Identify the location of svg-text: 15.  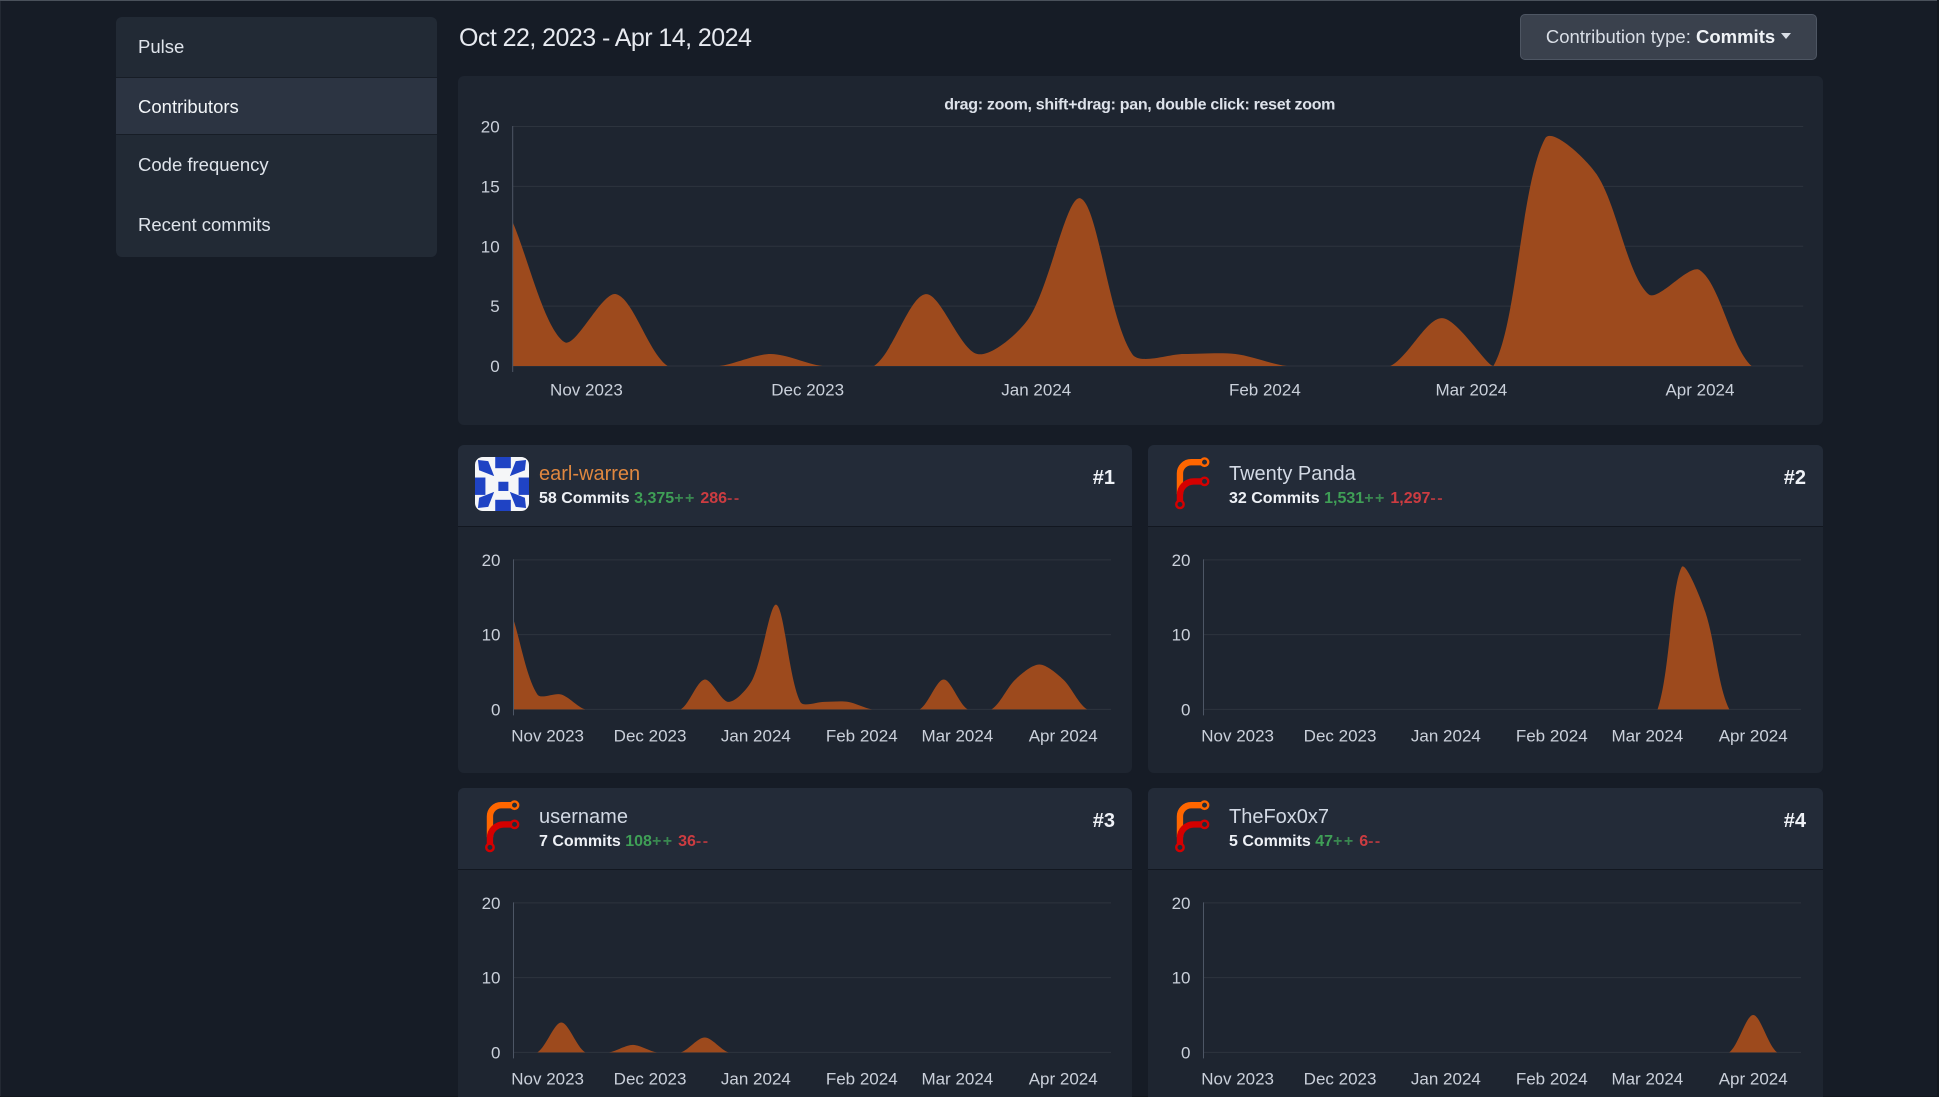
(490, 186).